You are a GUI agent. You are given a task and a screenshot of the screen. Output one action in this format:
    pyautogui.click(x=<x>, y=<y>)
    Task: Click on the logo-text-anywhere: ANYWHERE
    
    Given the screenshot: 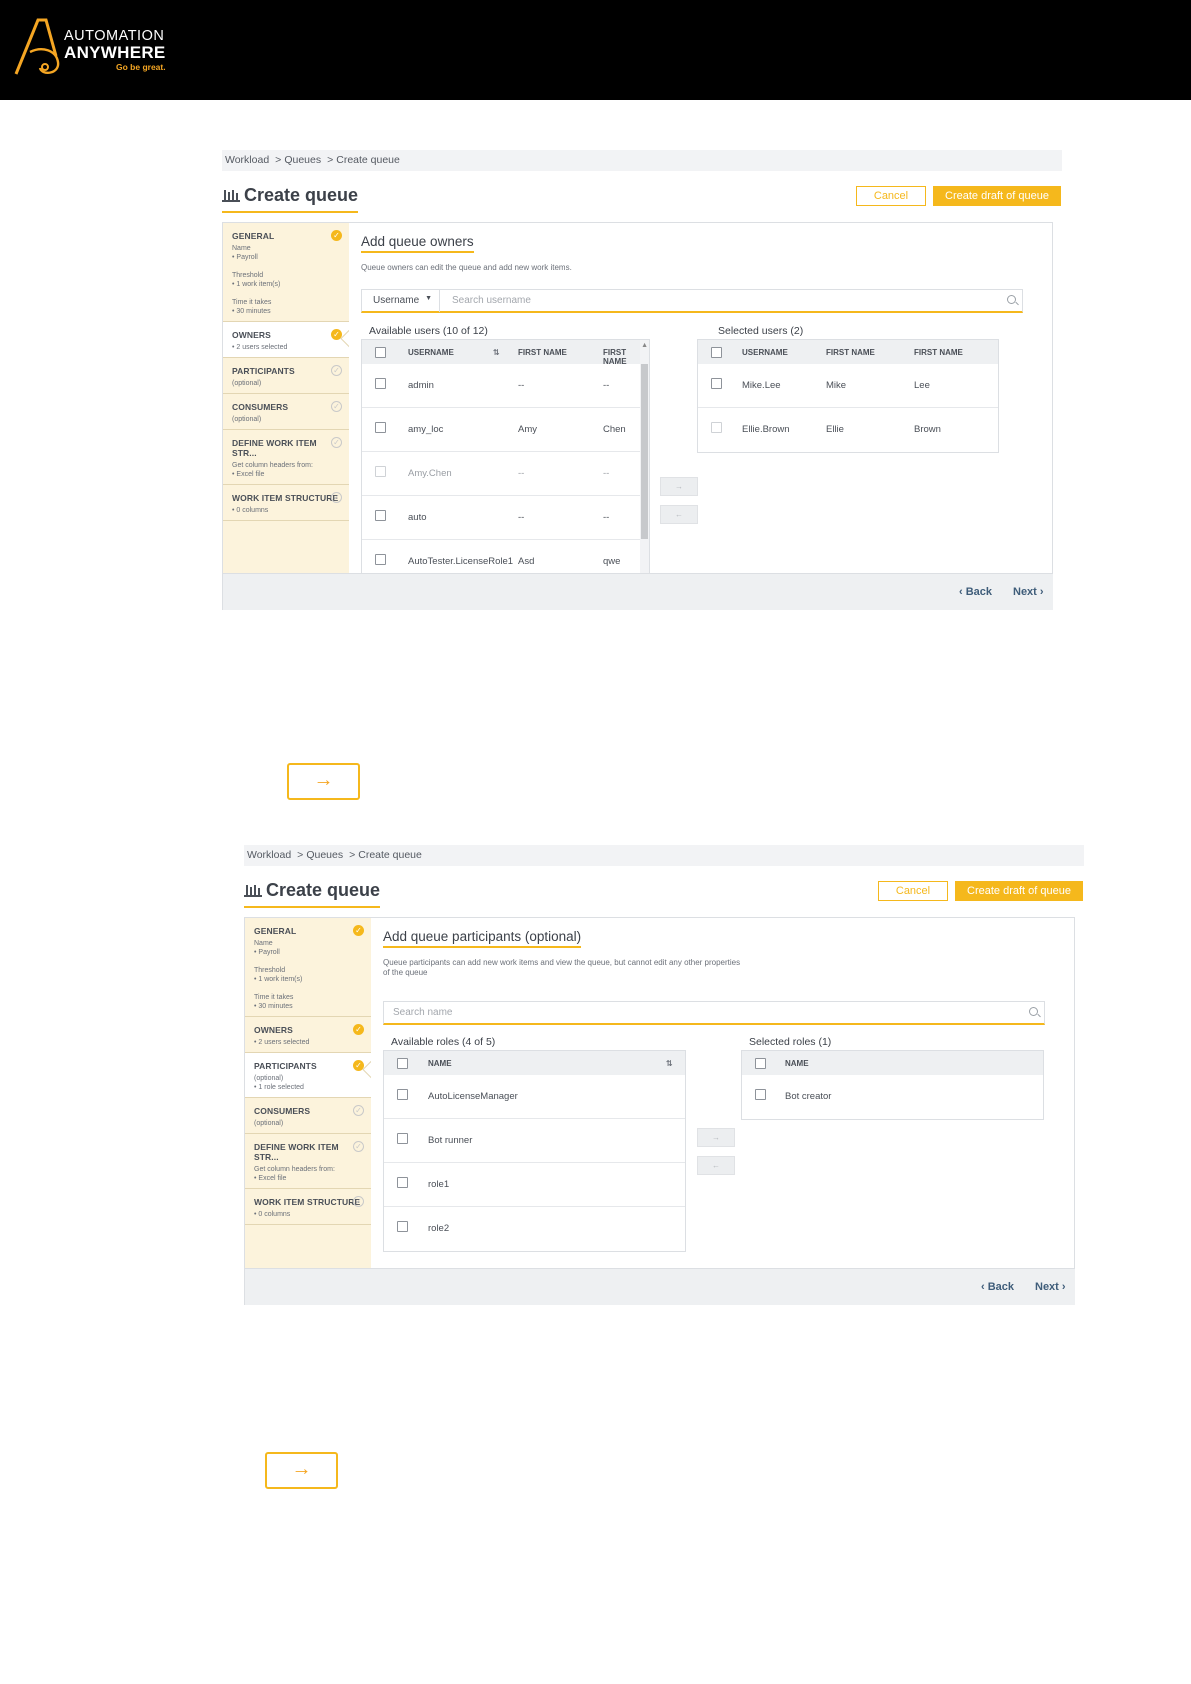 What is the action you would take?
    pyautogui.click(x=115, y=52)
    